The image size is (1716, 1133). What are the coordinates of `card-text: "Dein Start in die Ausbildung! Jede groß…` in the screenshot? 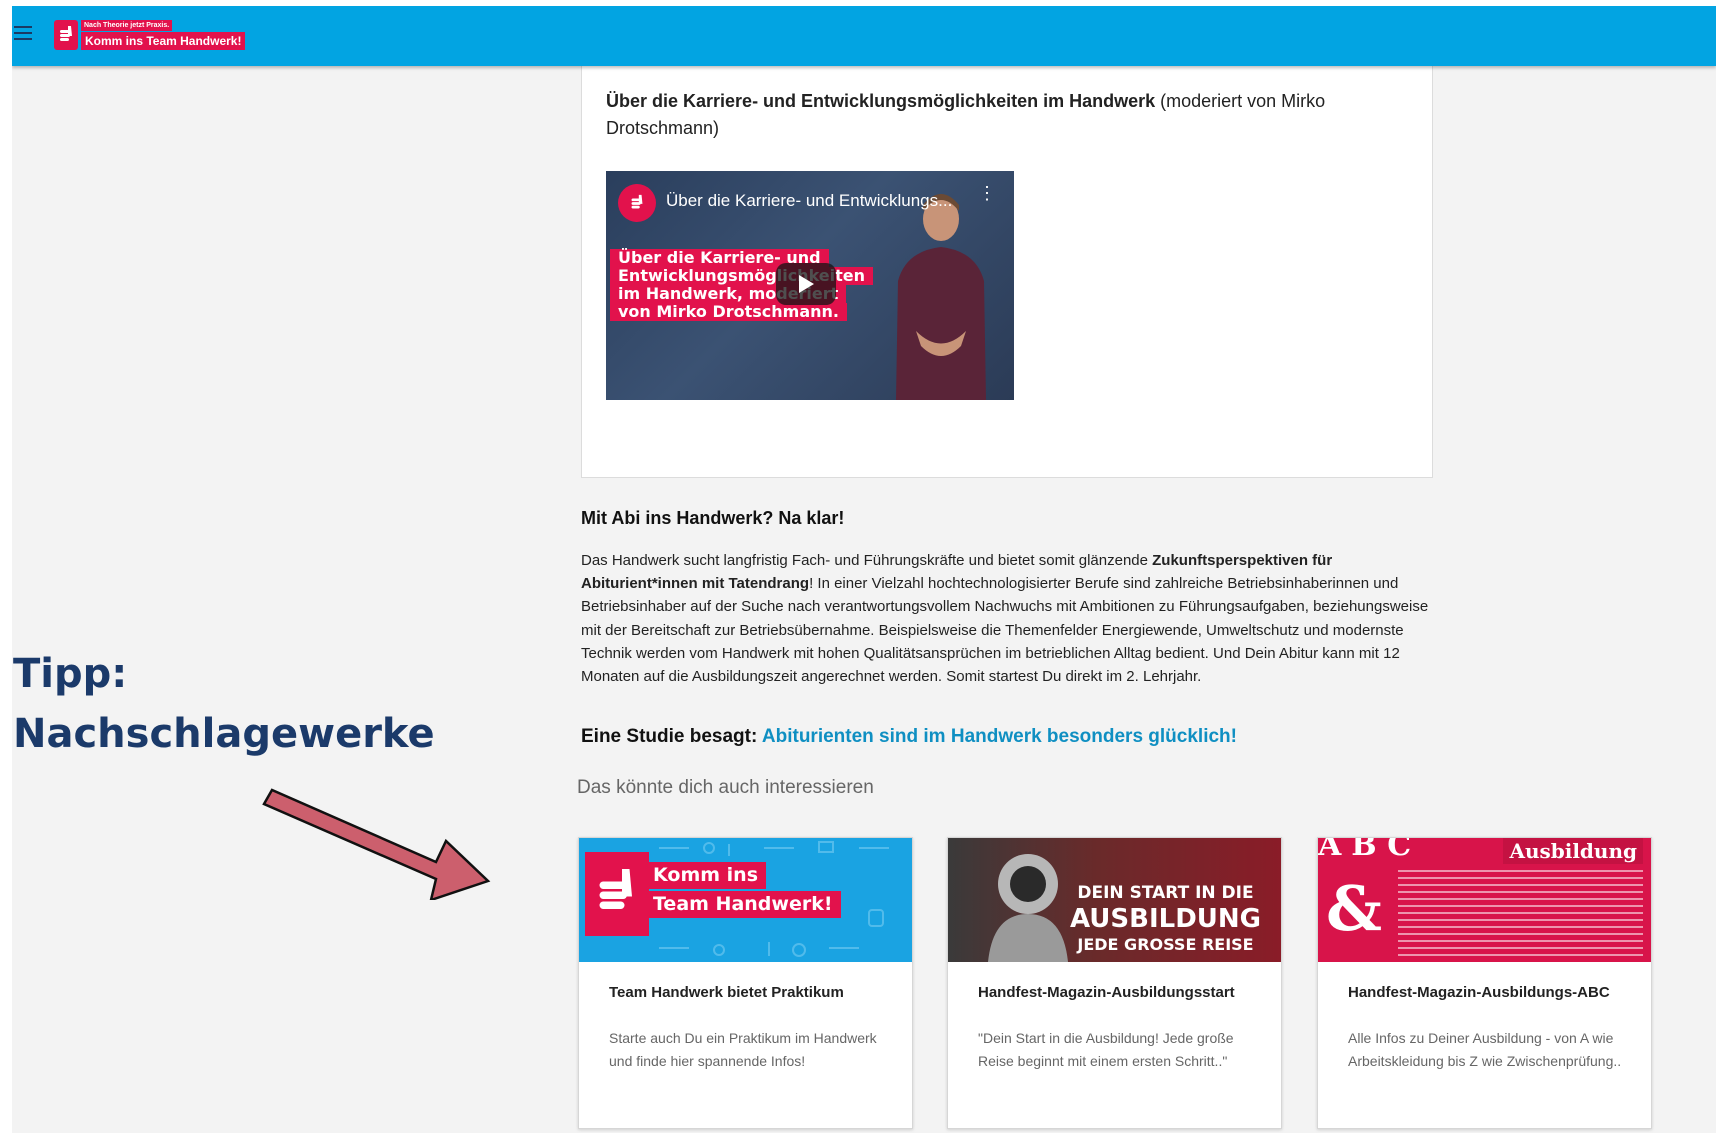 It's located at (1106, 1049).